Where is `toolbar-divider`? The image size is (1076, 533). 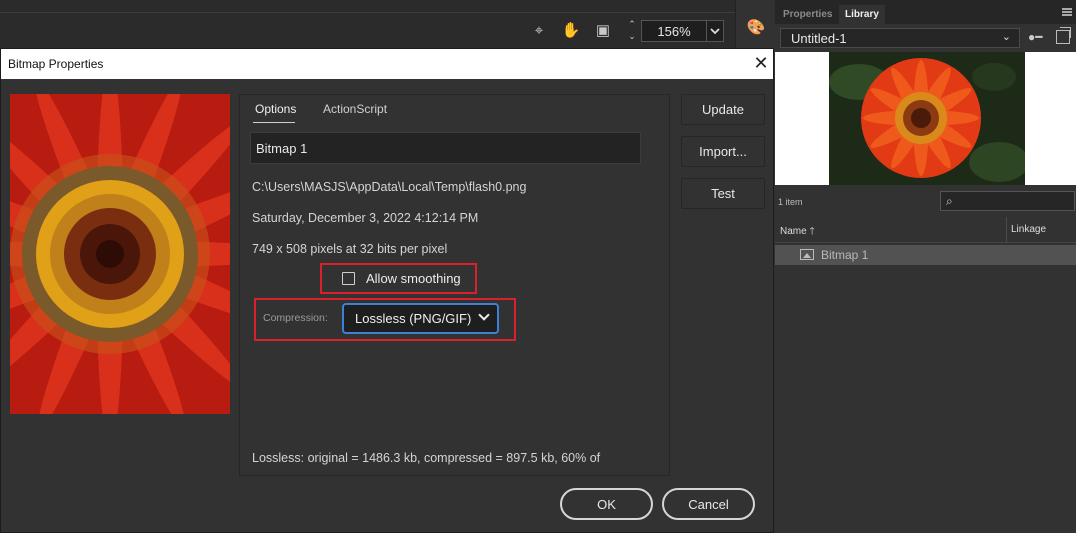 toolbar-divider is located at coordinates (367, 12).